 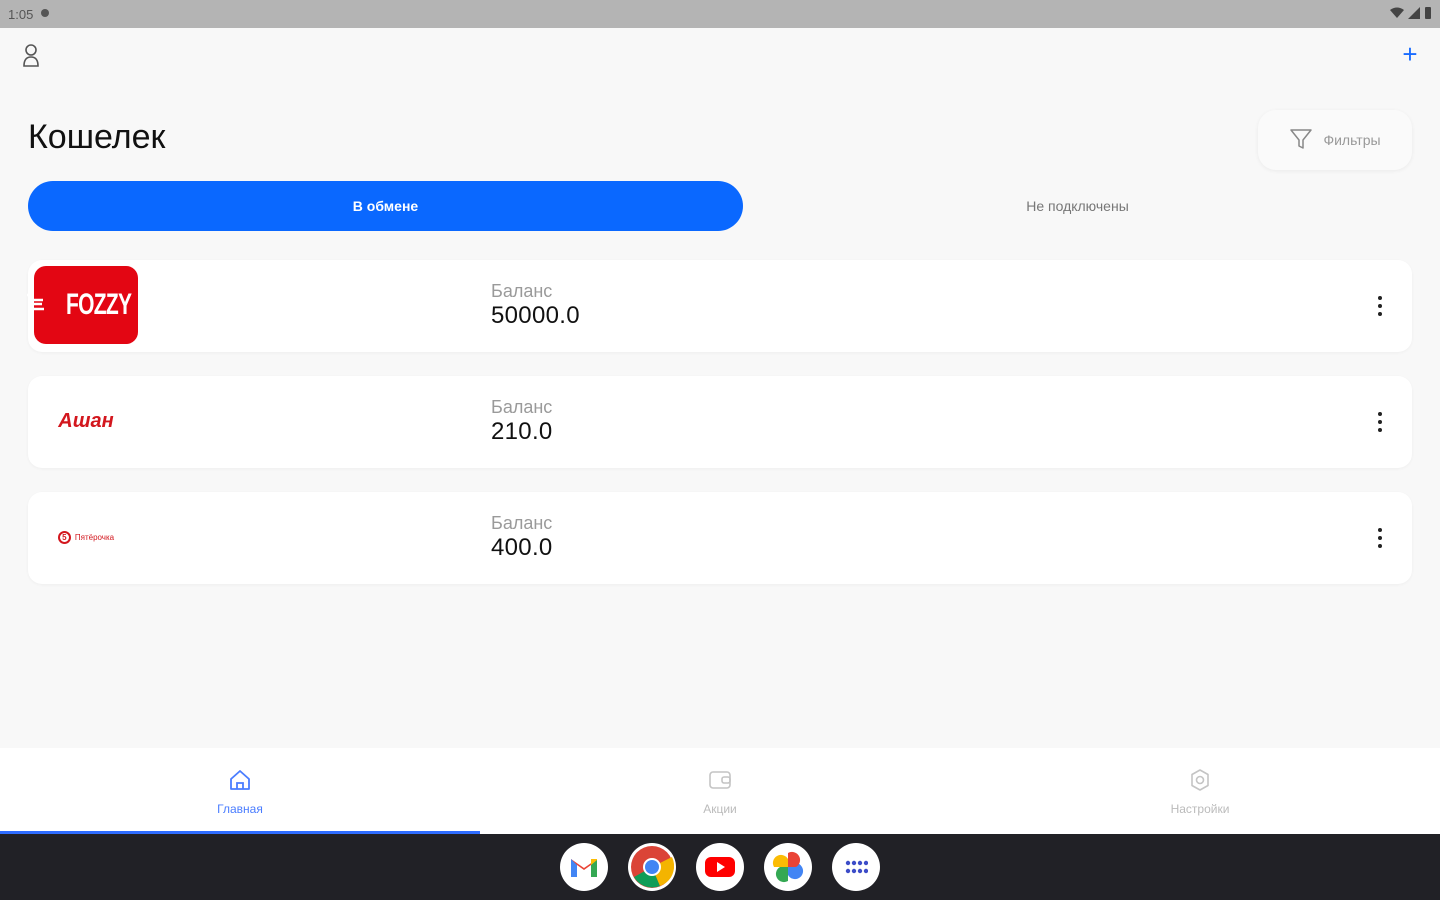 I want to click on notification-icon, so click(x=45, y=14).